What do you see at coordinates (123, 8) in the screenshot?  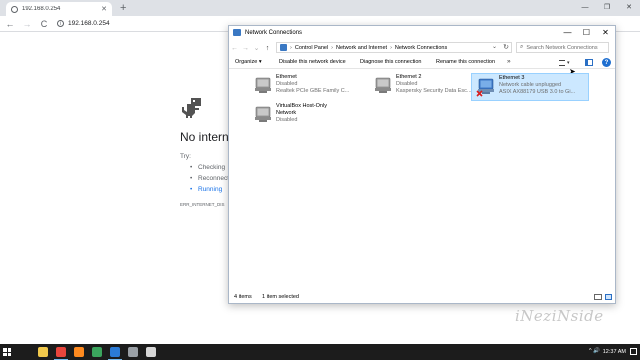 I see `new-tab-button: +` at bounding box center [123, 8].